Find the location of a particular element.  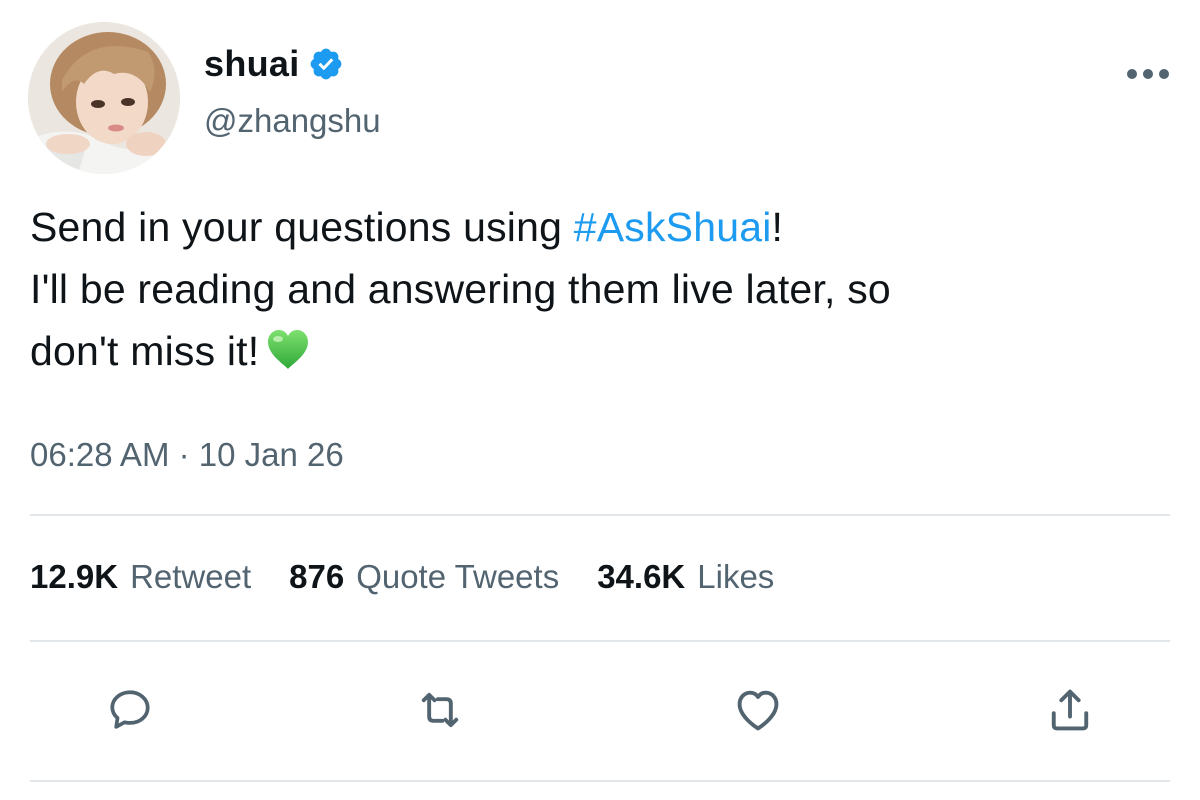

retweet-arrows-icon is located at coordinates (440, 710).